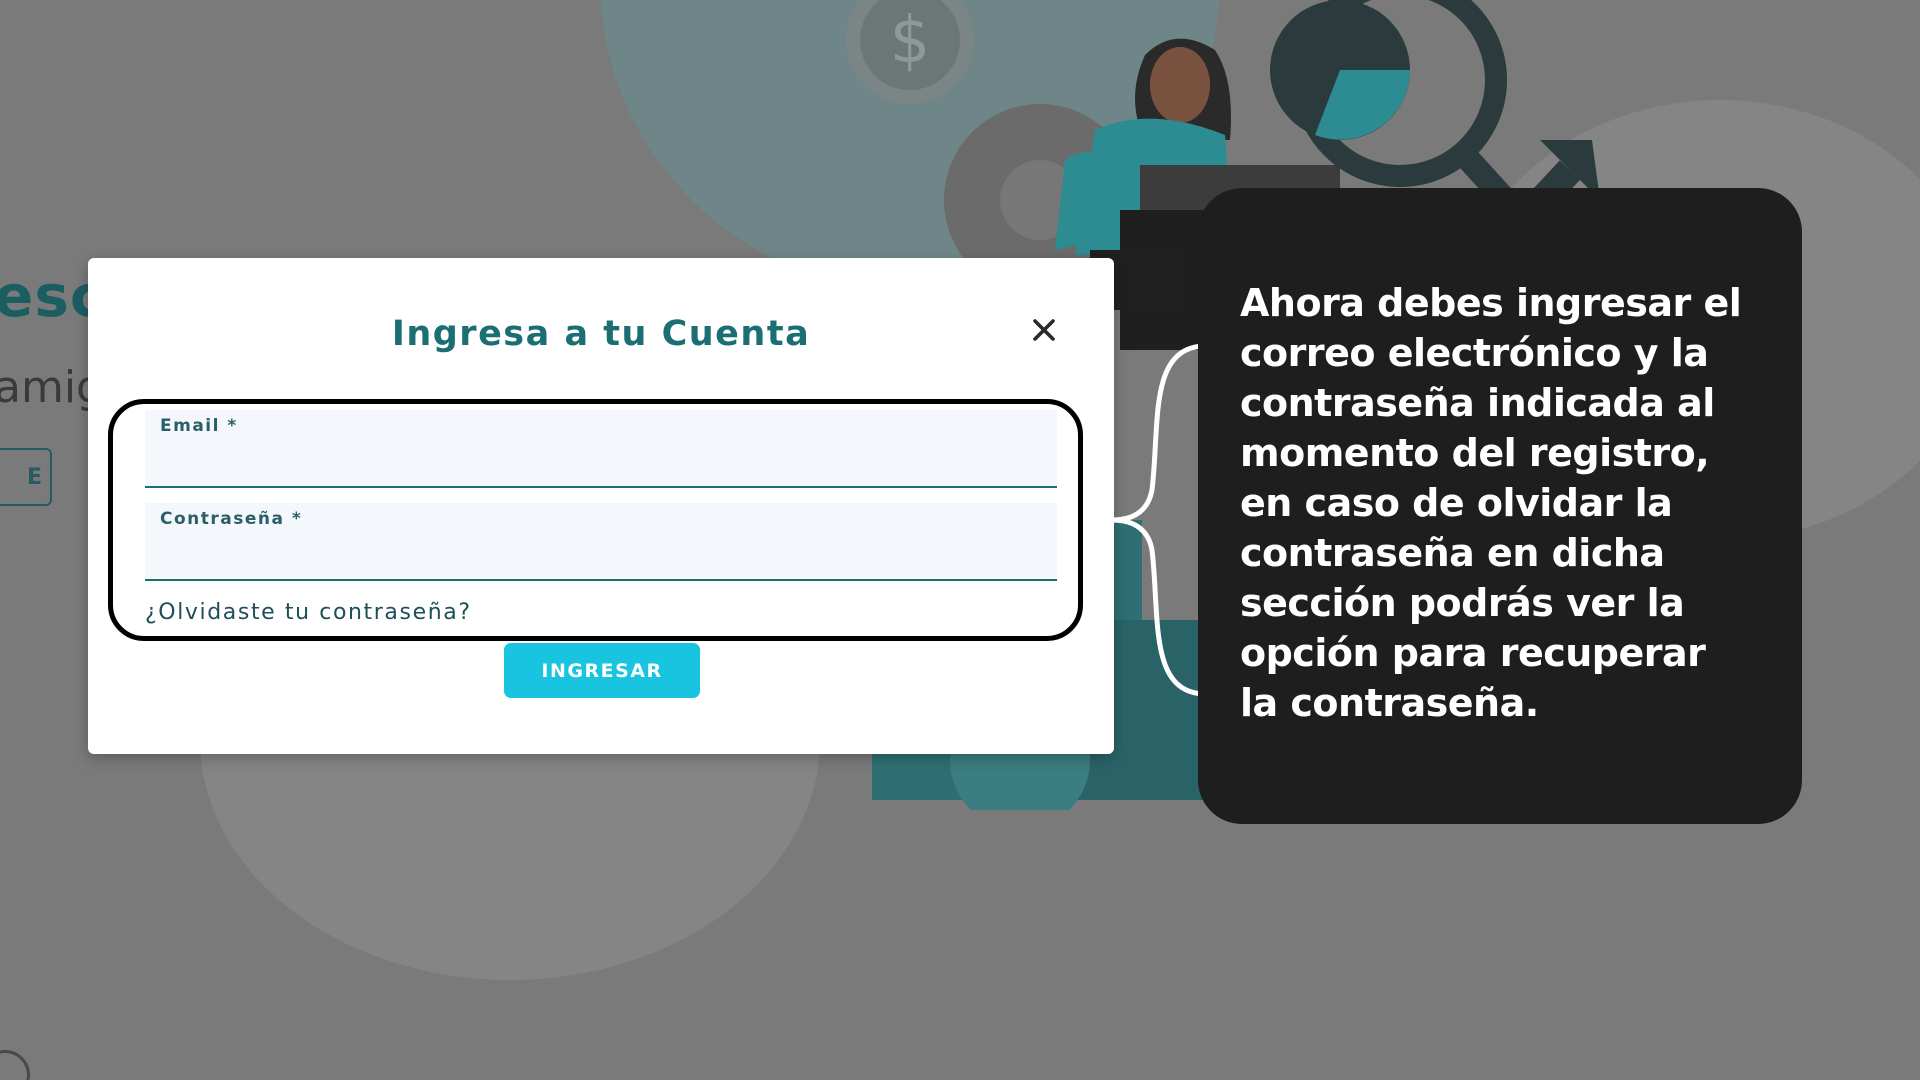 The height and width of the screenshot is (1080, 1920). What do you see at coordinates (601, 462) in the screenshot?
I see `email-input` at bounding box center [601, 462].